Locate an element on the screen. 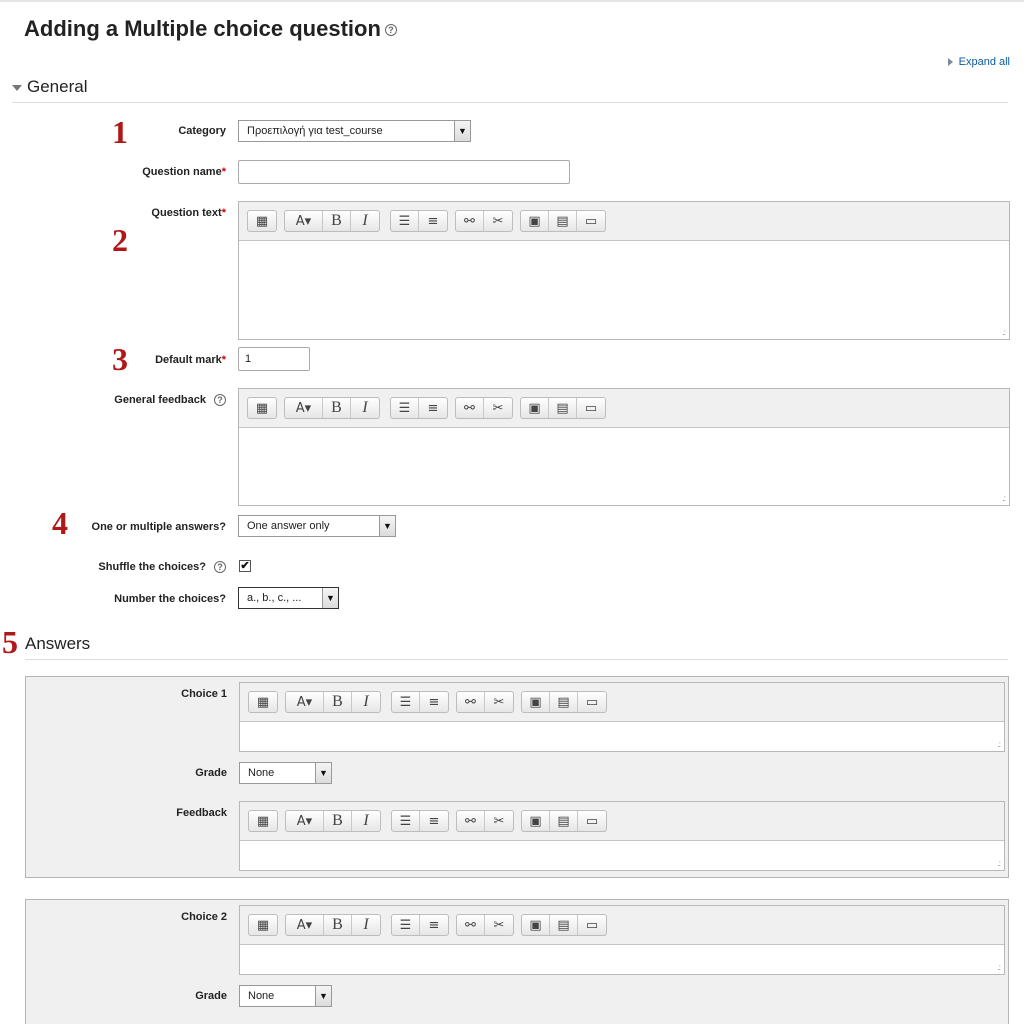 This screenshot has height=1024, width=1024. callout-number-1: 1 is located at coordinates (120, 132).